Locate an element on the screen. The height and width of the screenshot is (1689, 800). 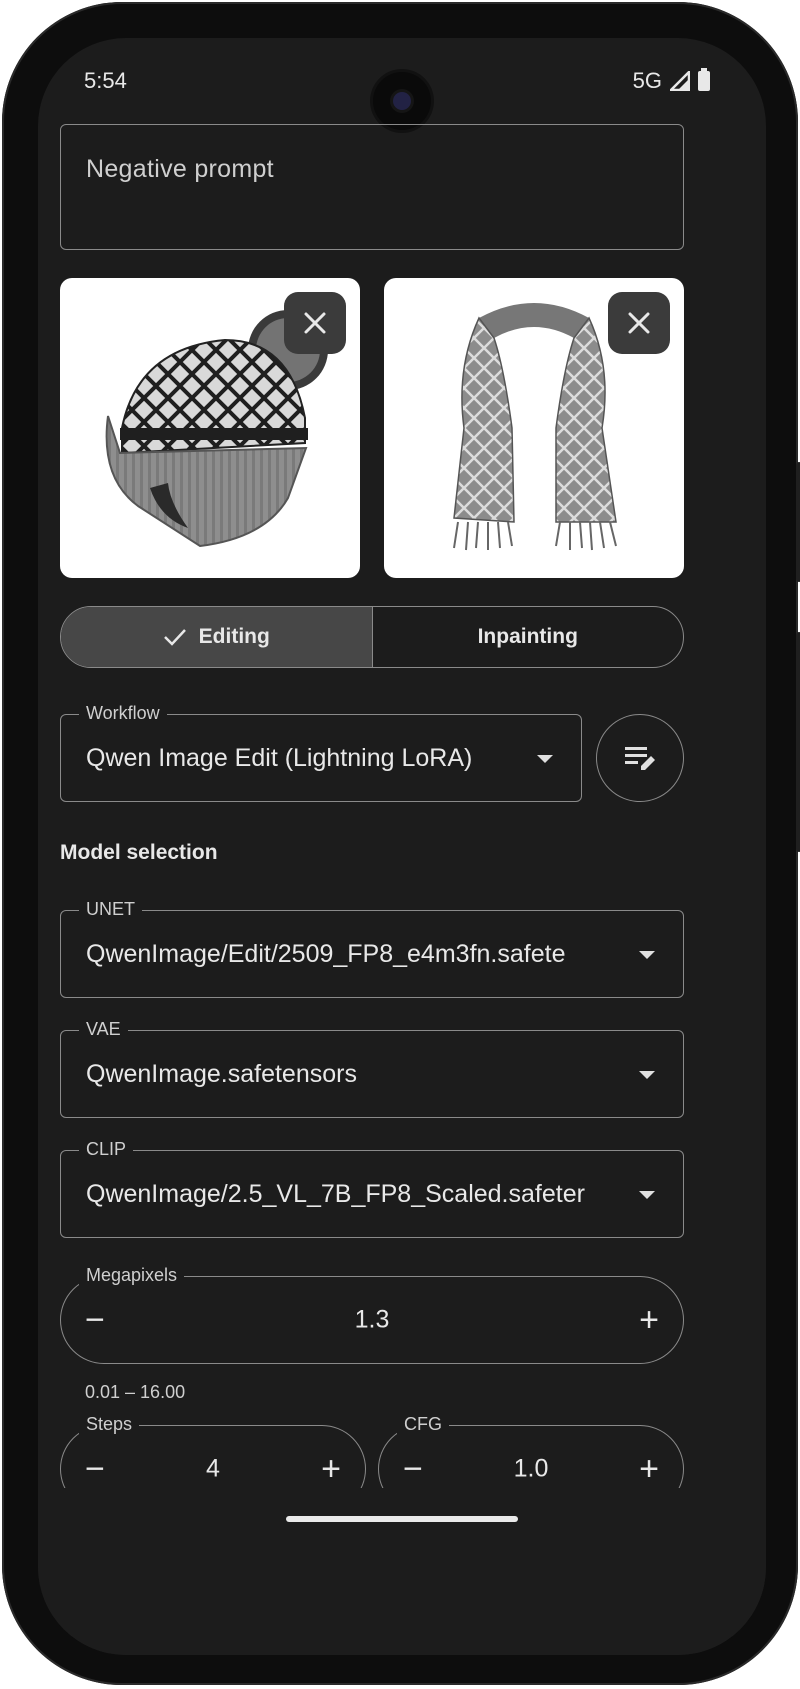
edit-list-icon is located at coordinates (640, 758).